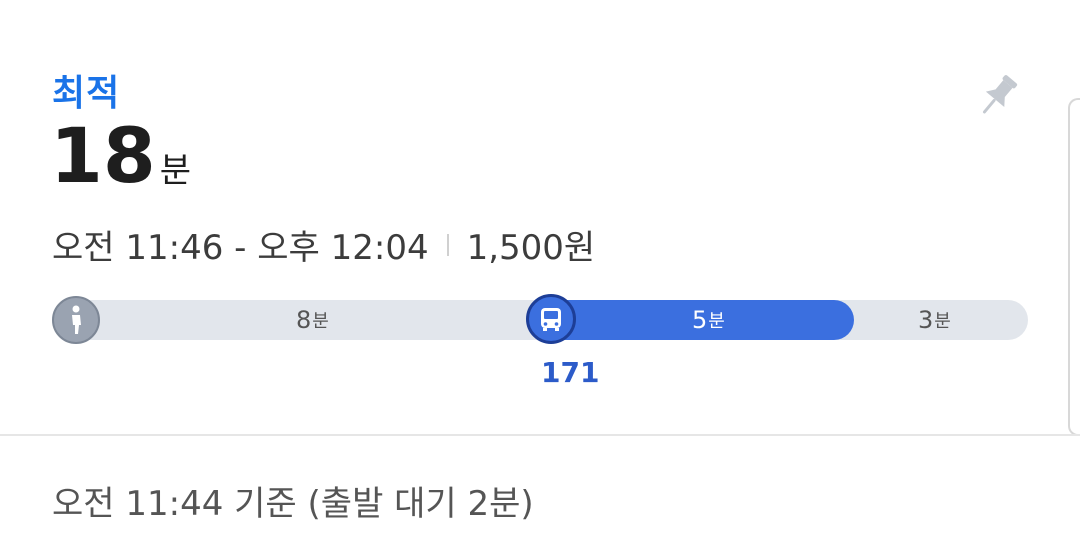 This screenshot has width=1080, height=536. What do you see at coordinates (86, 93) in the screenshot?
I see `best-route-badge: 최적` at bounding box center [86, 93].